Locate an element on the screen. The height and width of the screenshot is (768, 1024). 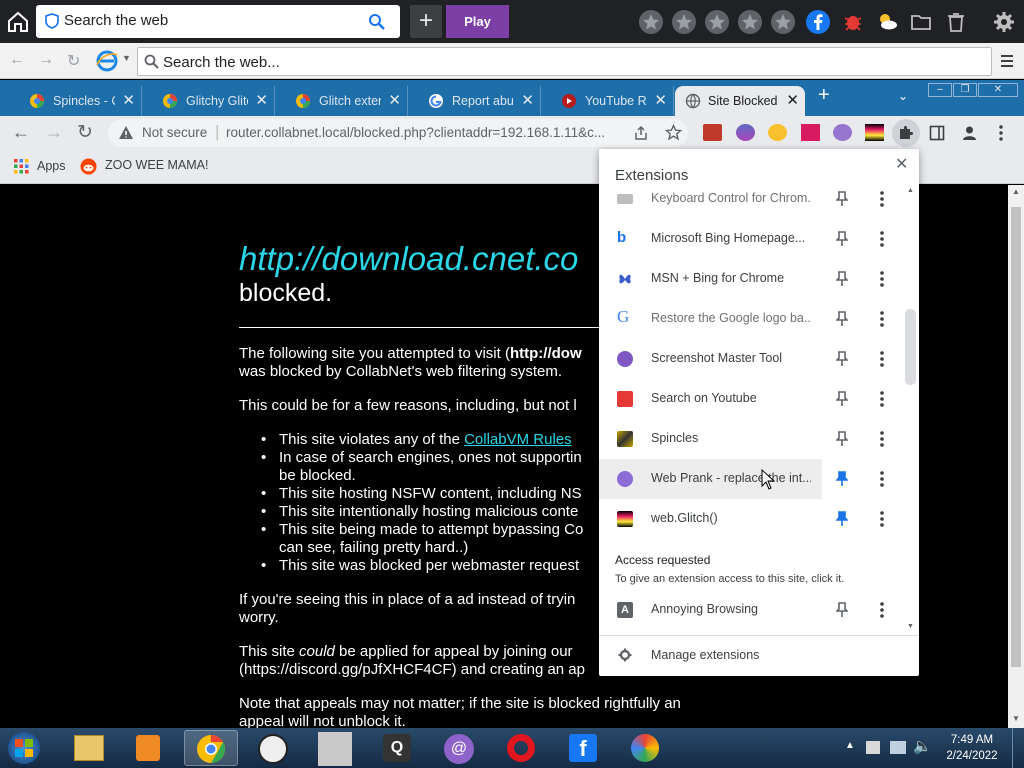
play-button: Play is located at coordinates (477, 21).